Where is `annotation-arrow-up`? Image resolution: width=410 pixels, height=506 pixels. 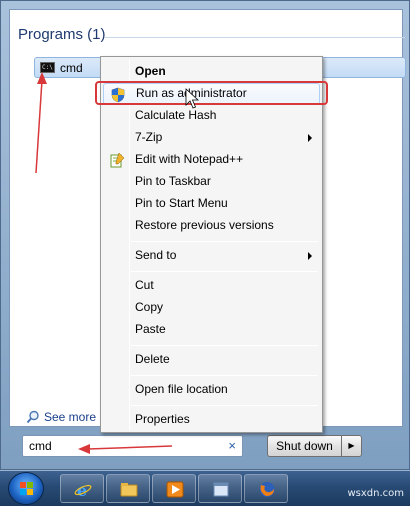 annotation-arrow-up is located at coordinates (41, 123).